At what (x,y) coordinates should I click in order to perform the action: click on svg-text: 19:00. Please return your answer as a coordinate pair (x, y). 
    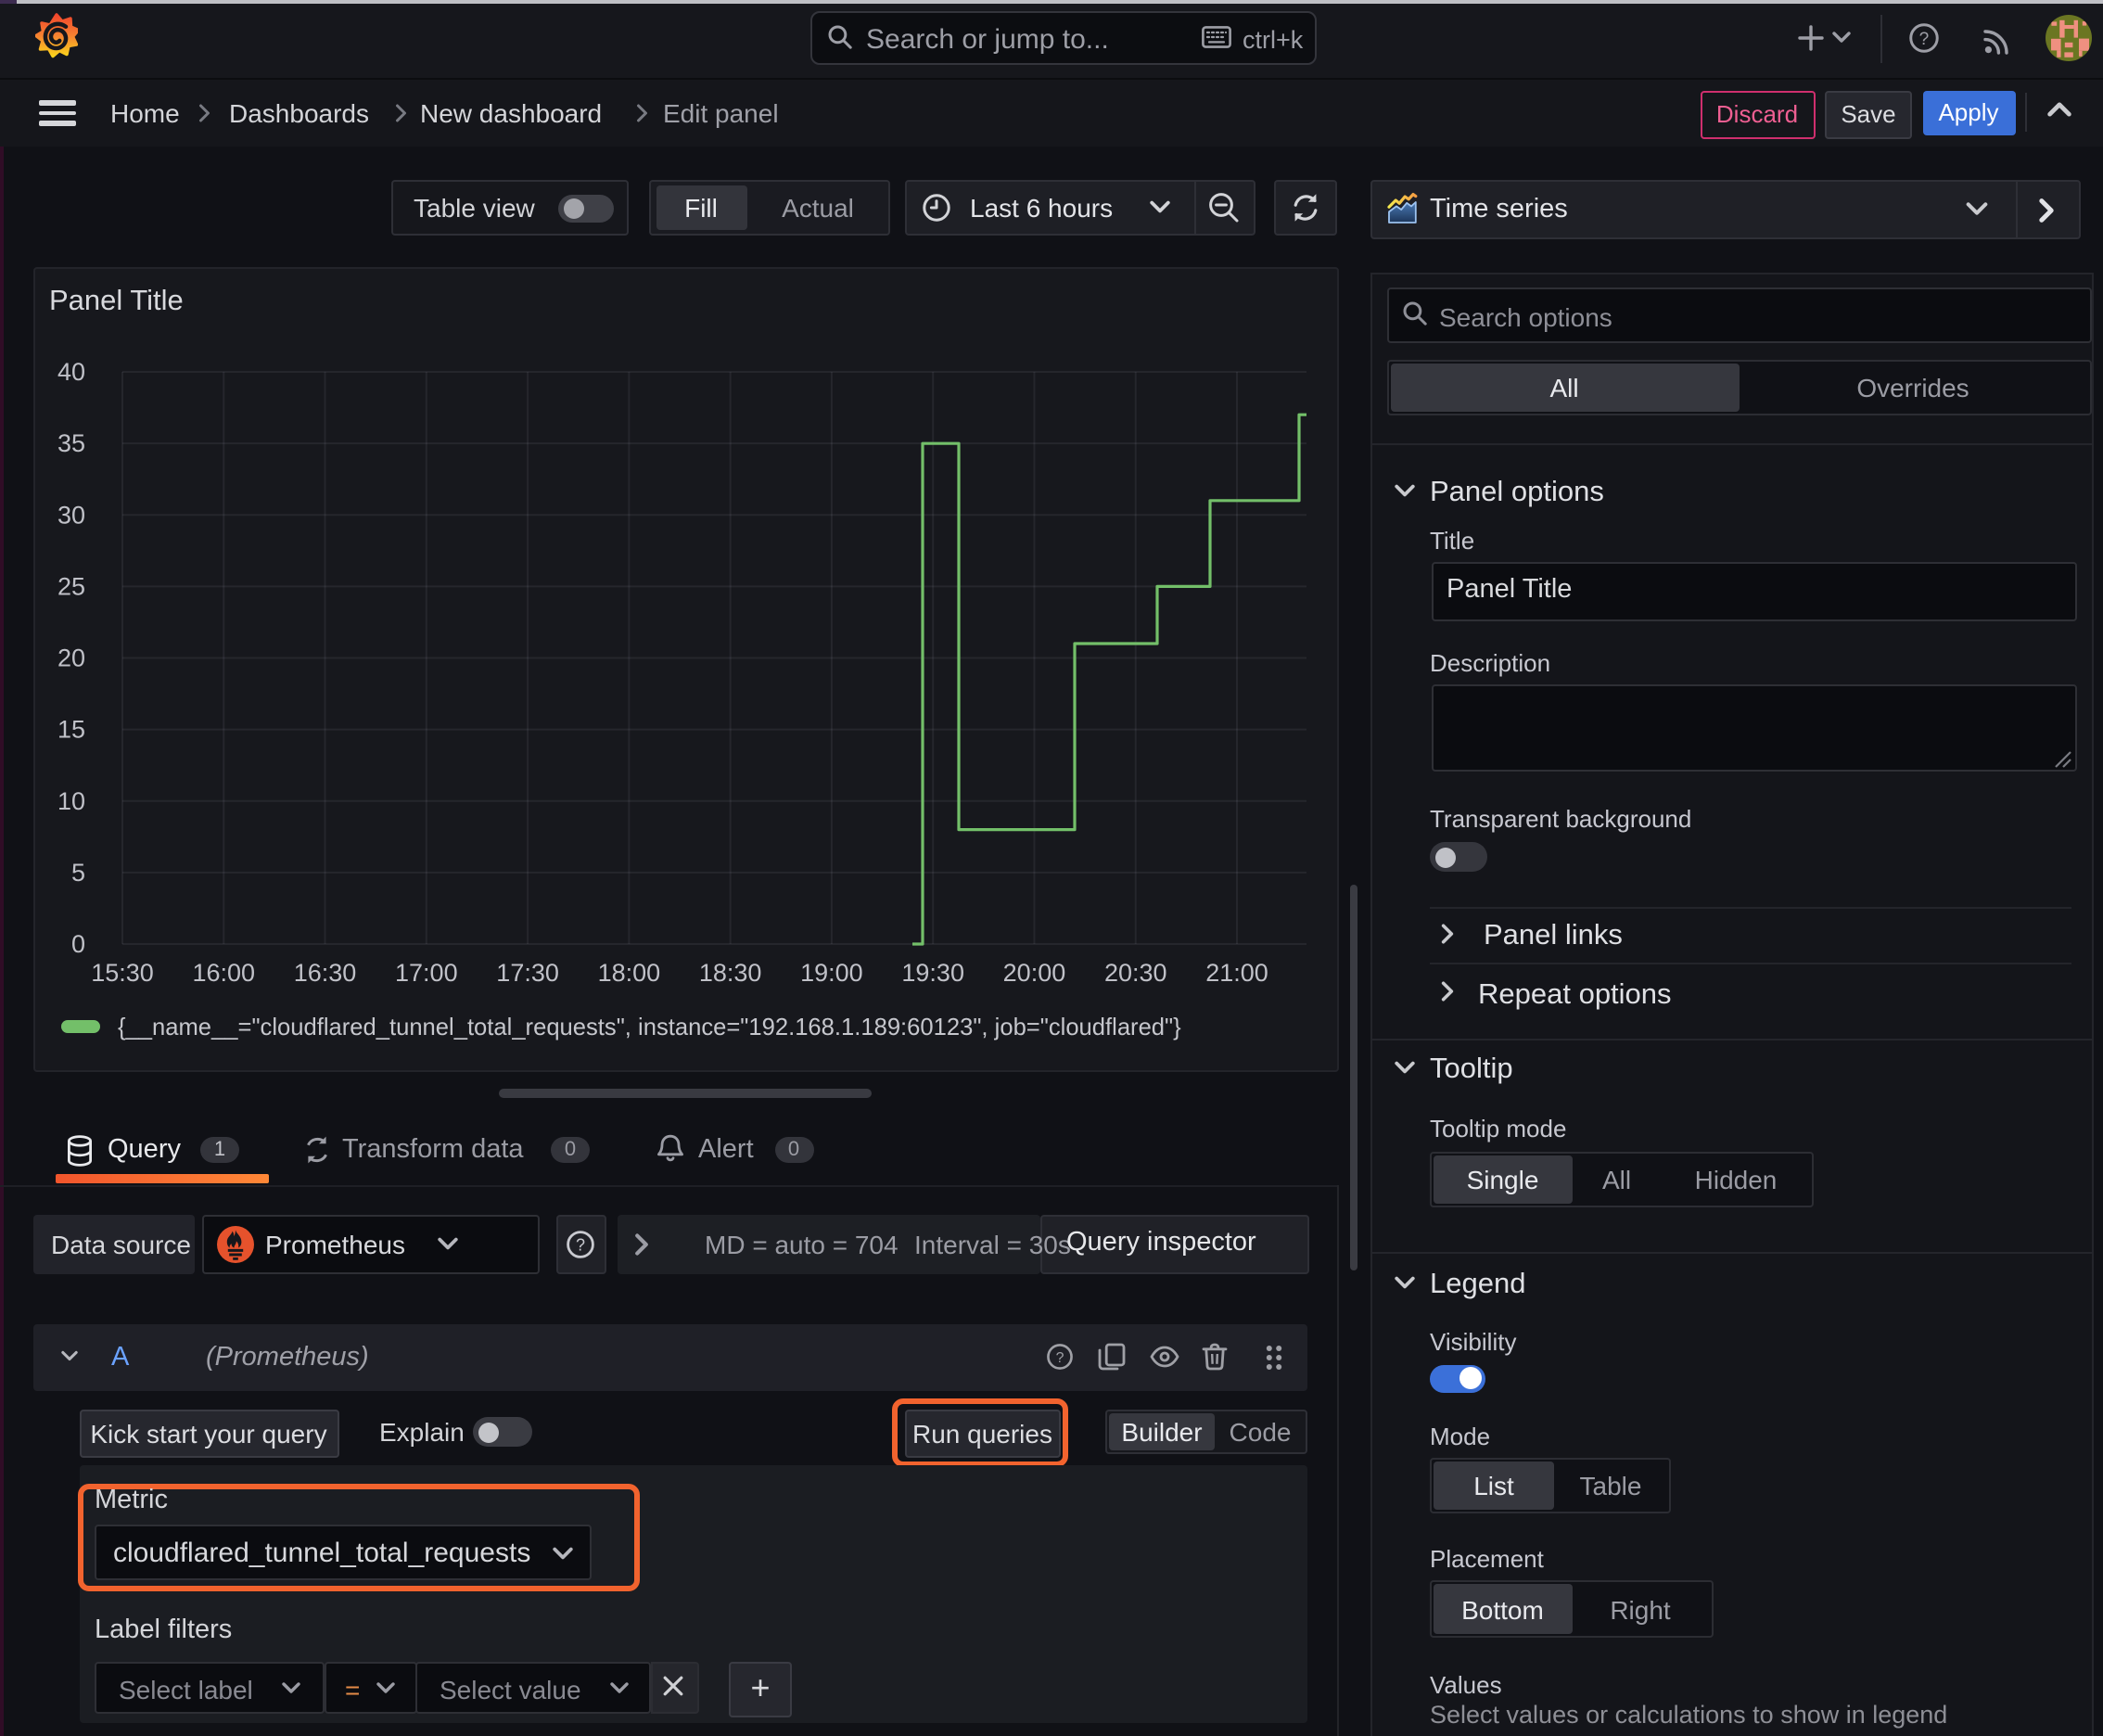
    Looking at the image, I should click on (831, 973).